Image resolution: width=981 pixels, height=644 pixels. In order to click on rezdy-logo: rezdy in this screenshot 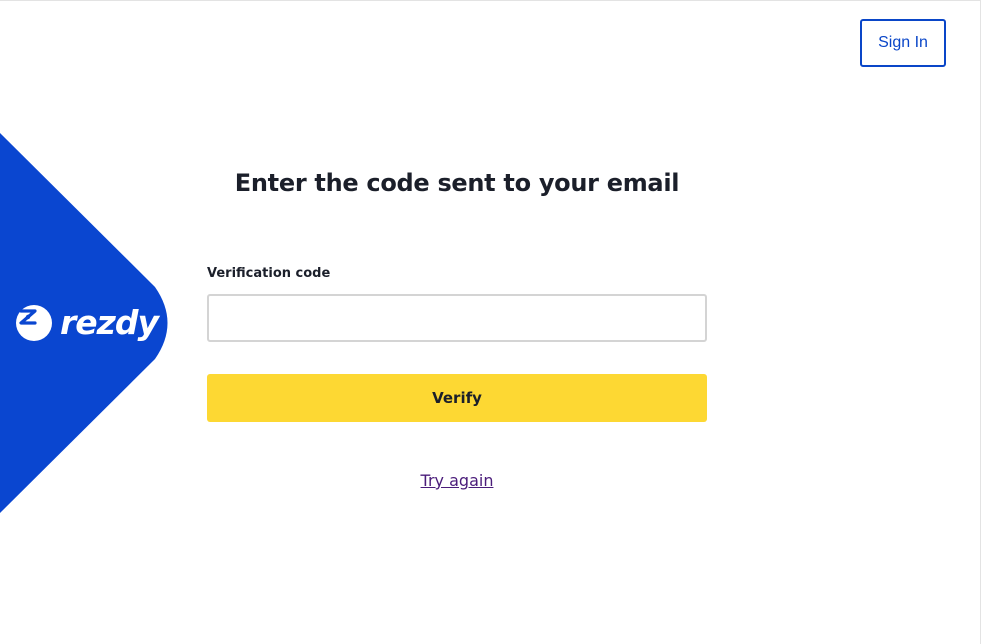, I will do `click(87, 322)`.